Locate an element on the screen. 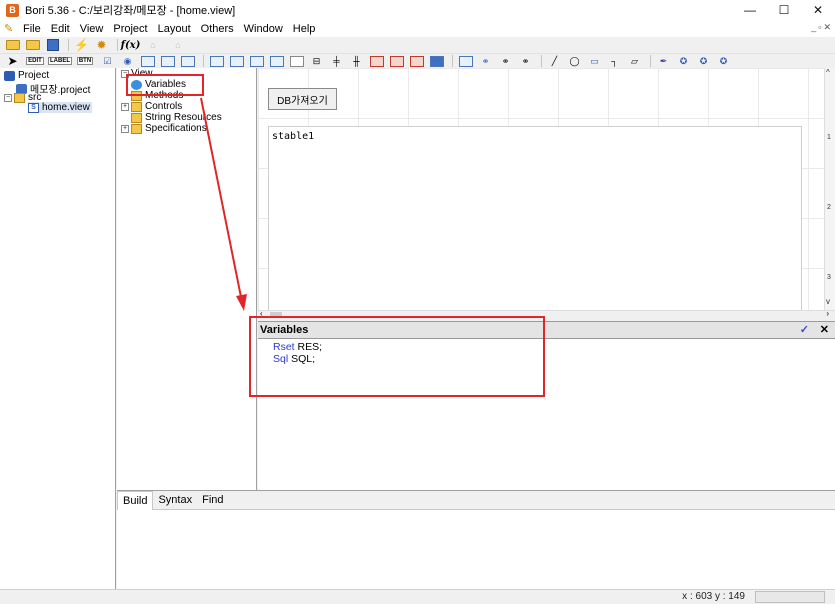 The height and width of the screenshot is (604, 835). menu-help: Help is located at coordinates (304, 29).